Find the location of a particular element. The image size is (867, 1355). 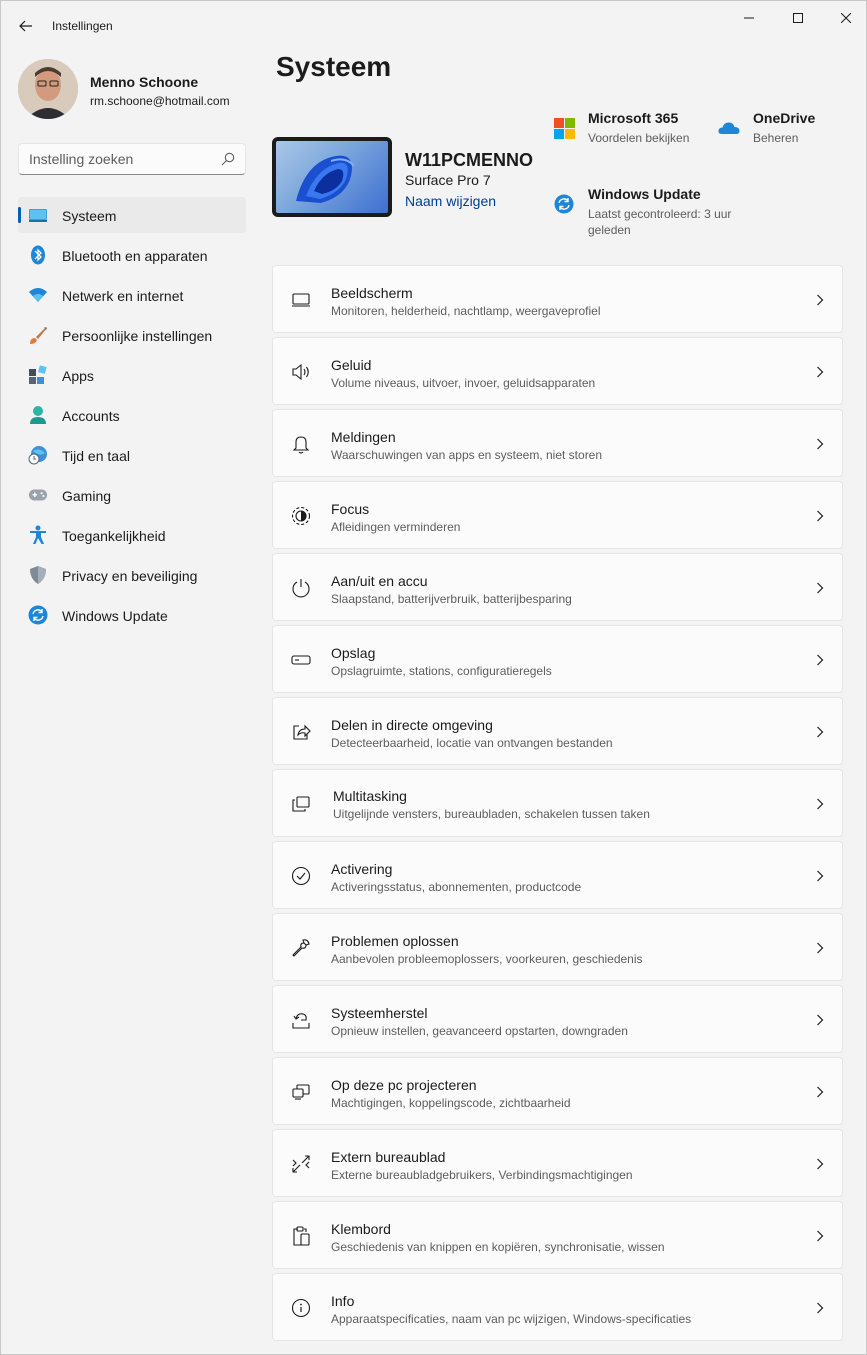

maximize-button is located at coordinates (798, 18).